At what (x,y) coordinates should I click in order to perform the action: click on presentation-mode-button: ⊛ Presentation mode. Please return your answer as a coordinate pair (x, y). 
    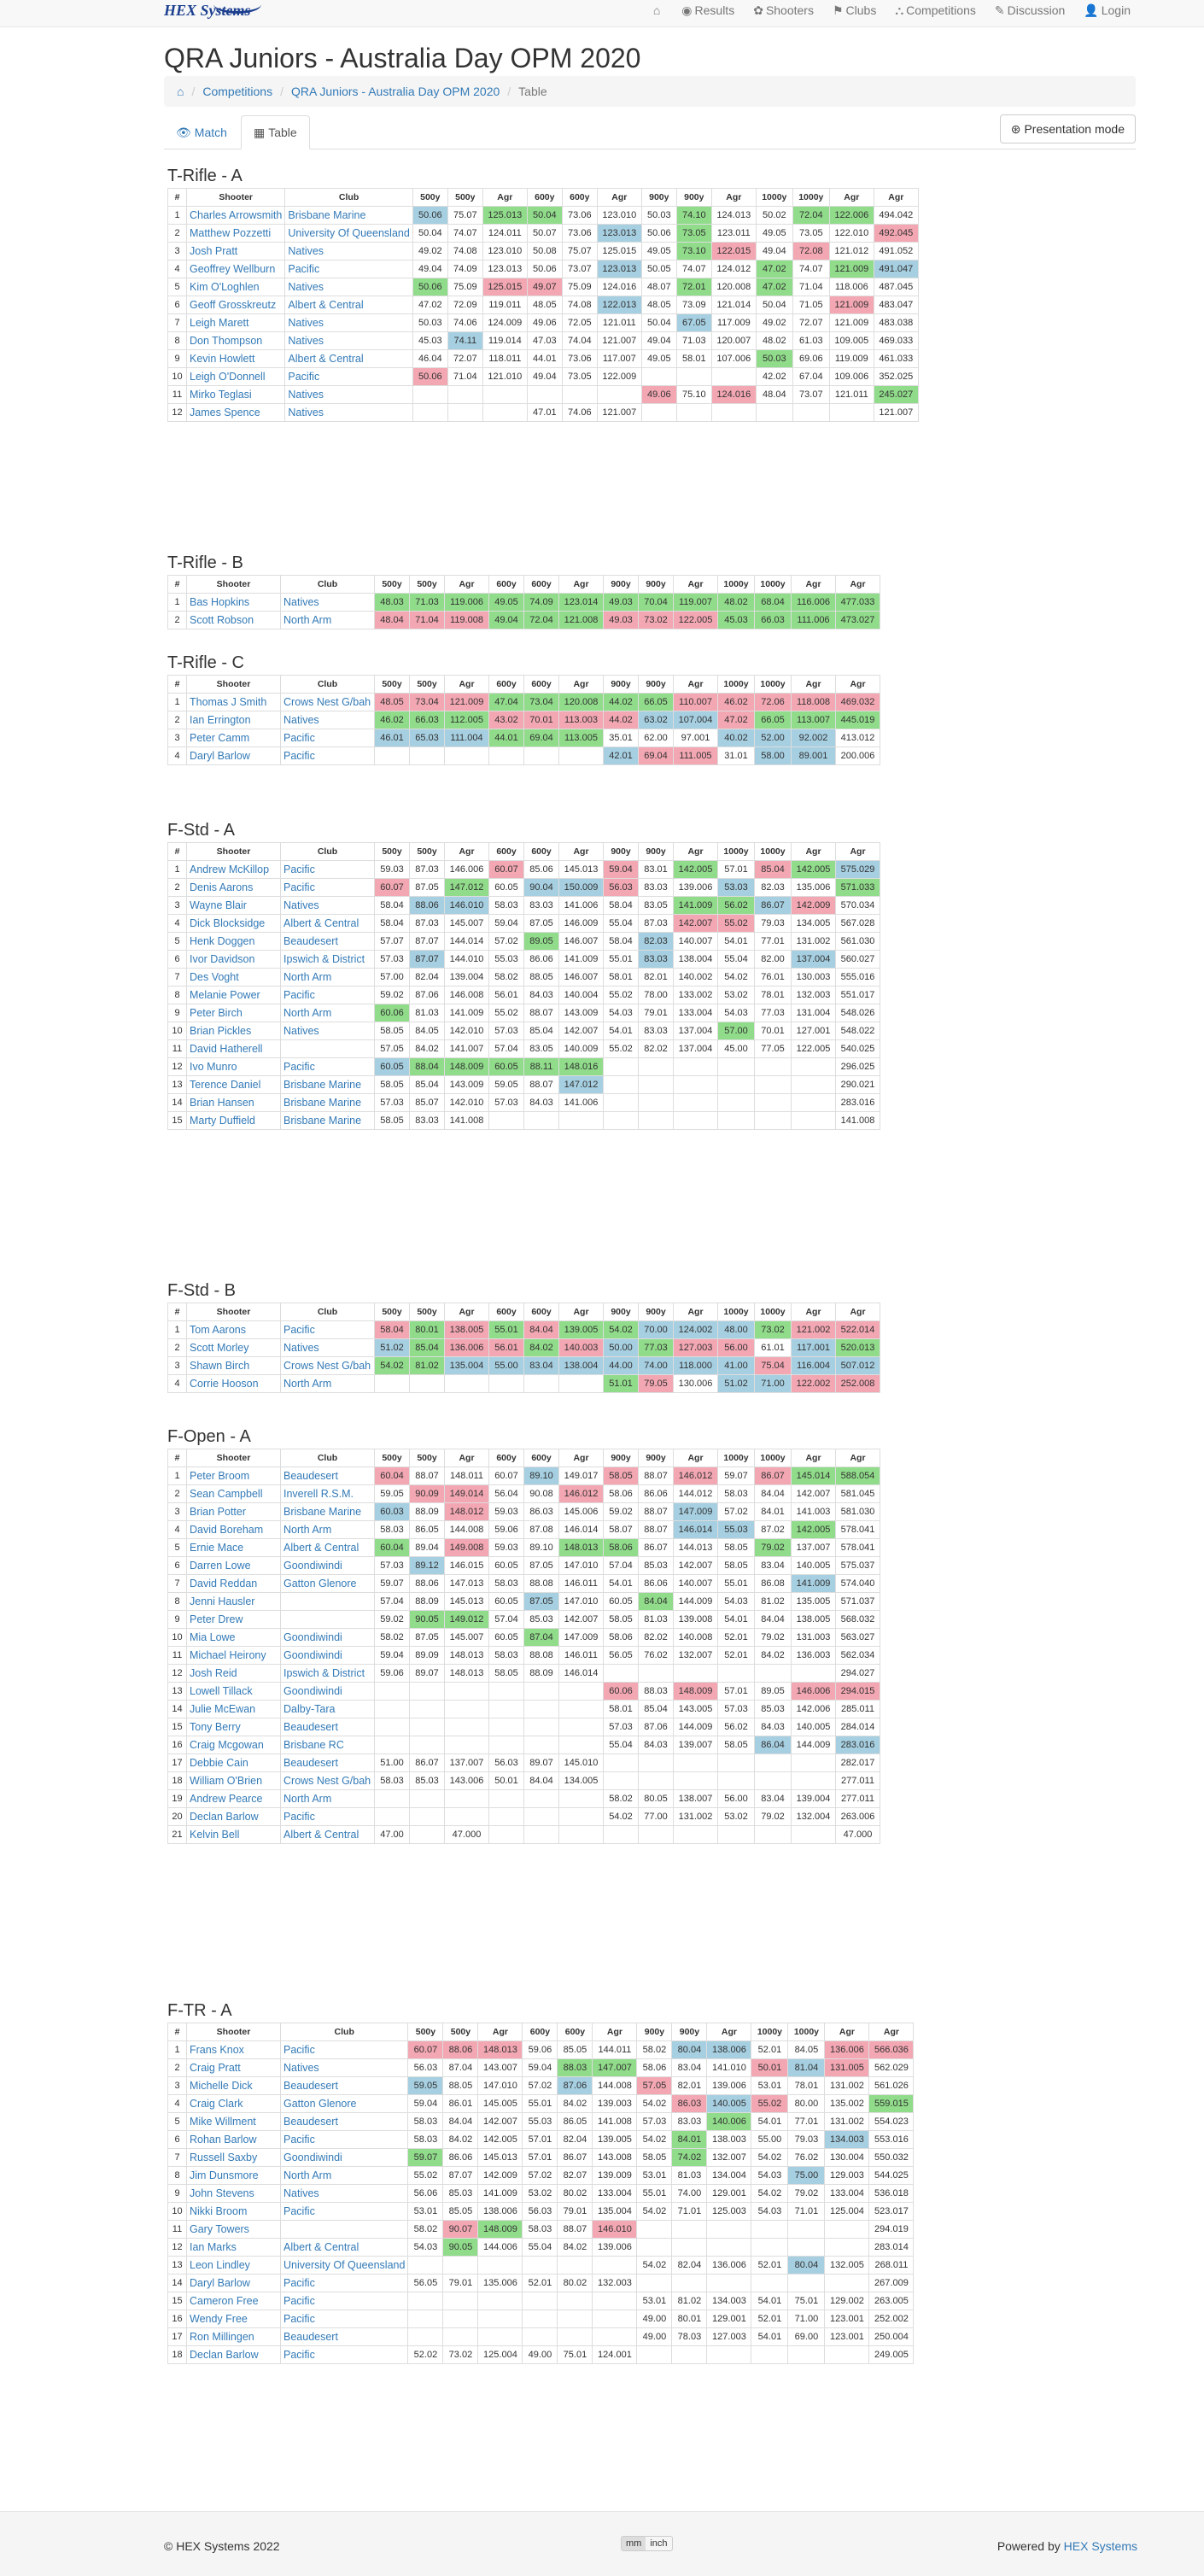
    Looking at the image, I should click on (1067, 128).